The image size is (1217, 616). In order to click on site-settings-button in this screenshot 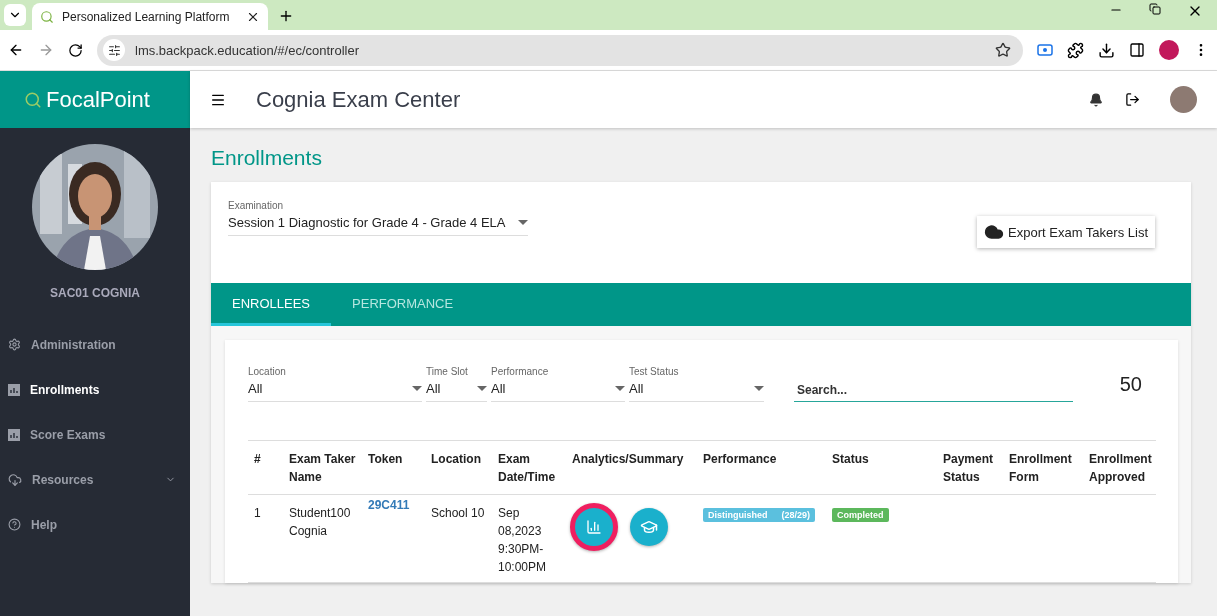, I will do `click(114, 50)`.